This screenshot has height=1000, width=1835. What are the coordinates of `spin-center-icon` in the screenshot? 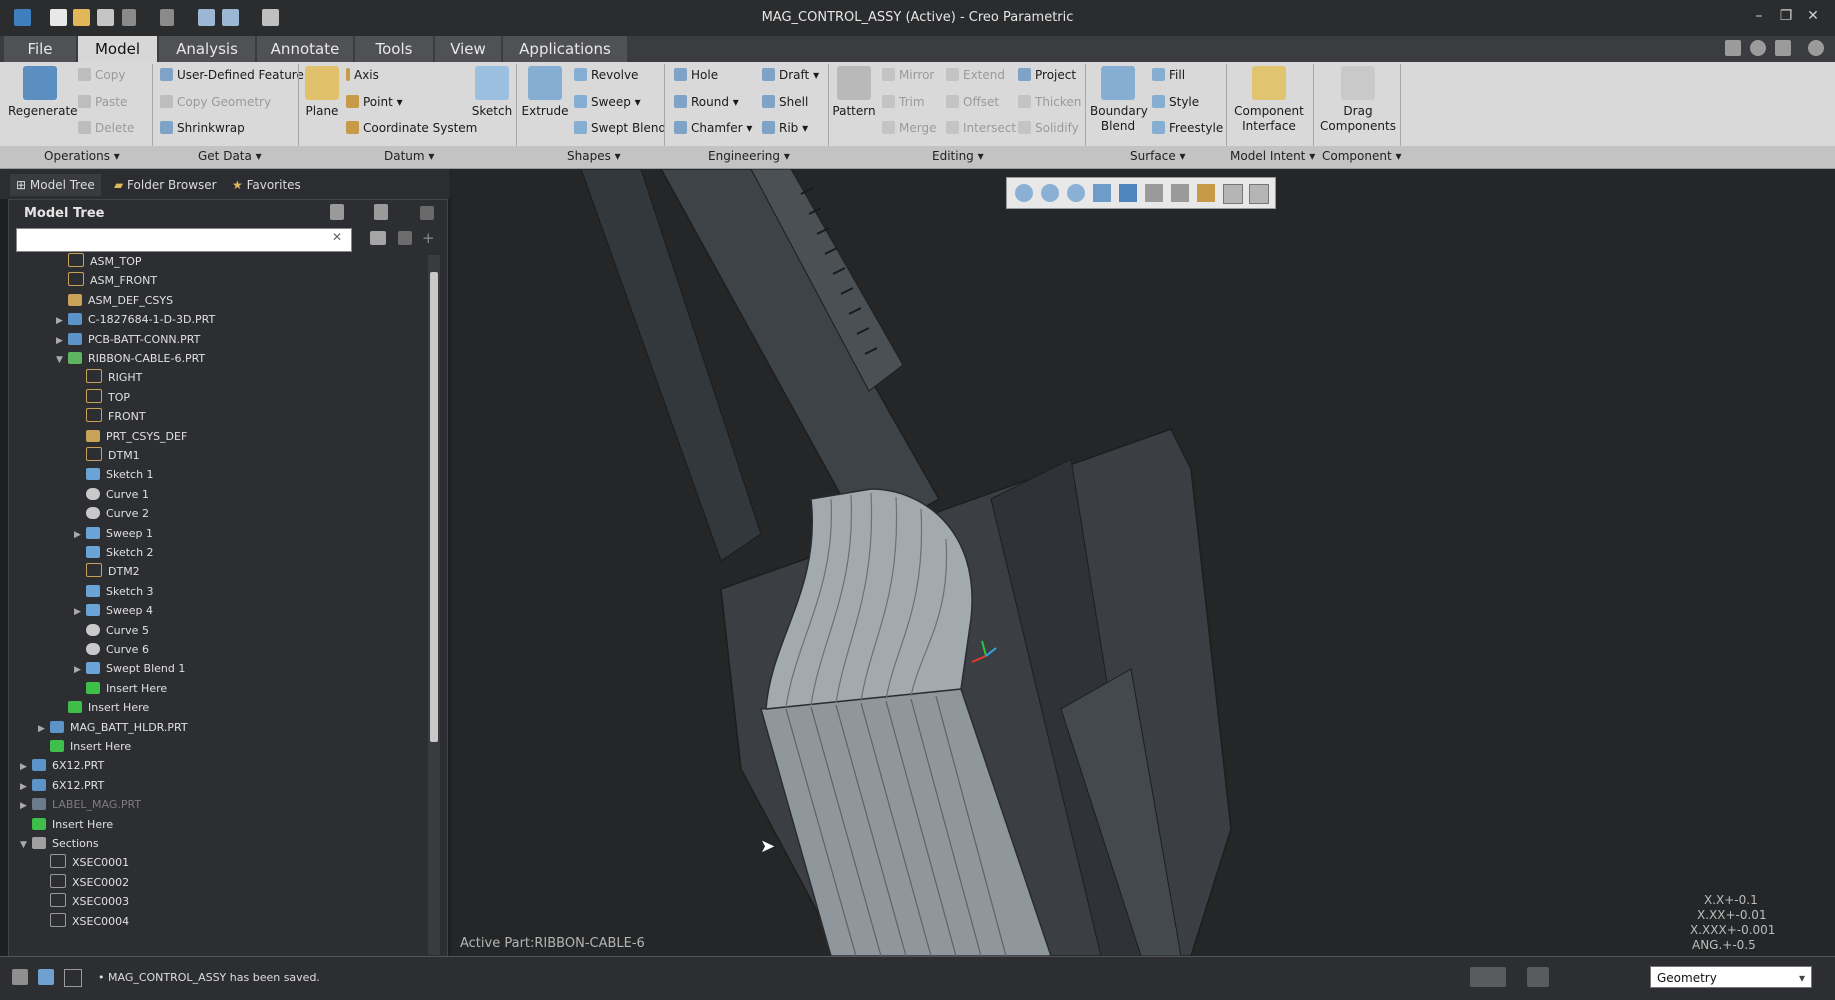 It's located at (1259, 194).